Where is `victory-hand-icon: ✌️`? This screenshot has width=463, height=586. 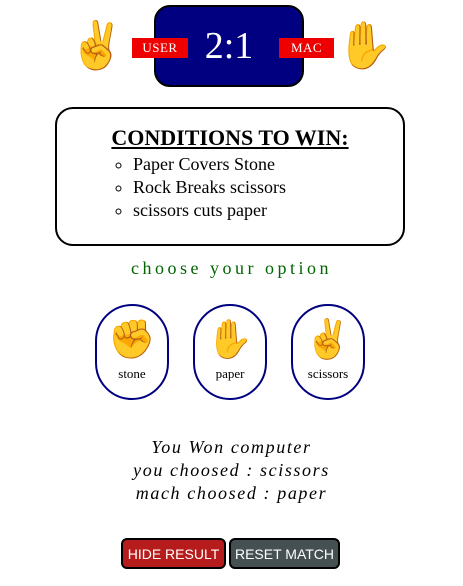 victory-hand-icon: ✌️ is located at coordinates (328, 339).